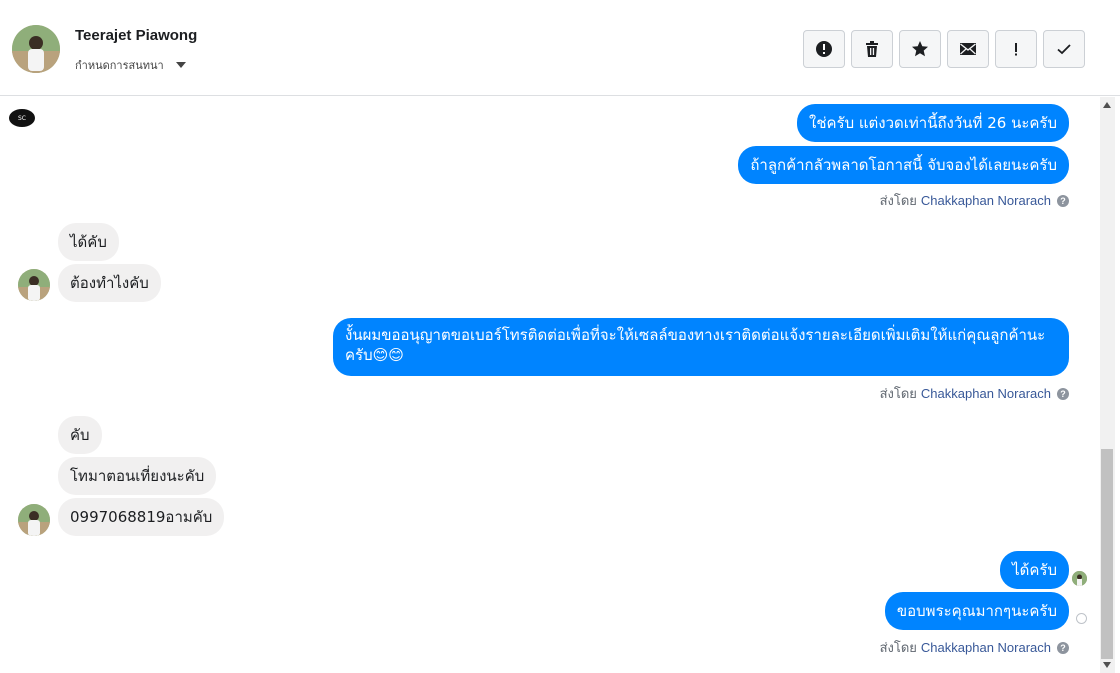 This screenshot has width=1120, height=673. I want to click on seen-by-avatar, so click(1079, 578).